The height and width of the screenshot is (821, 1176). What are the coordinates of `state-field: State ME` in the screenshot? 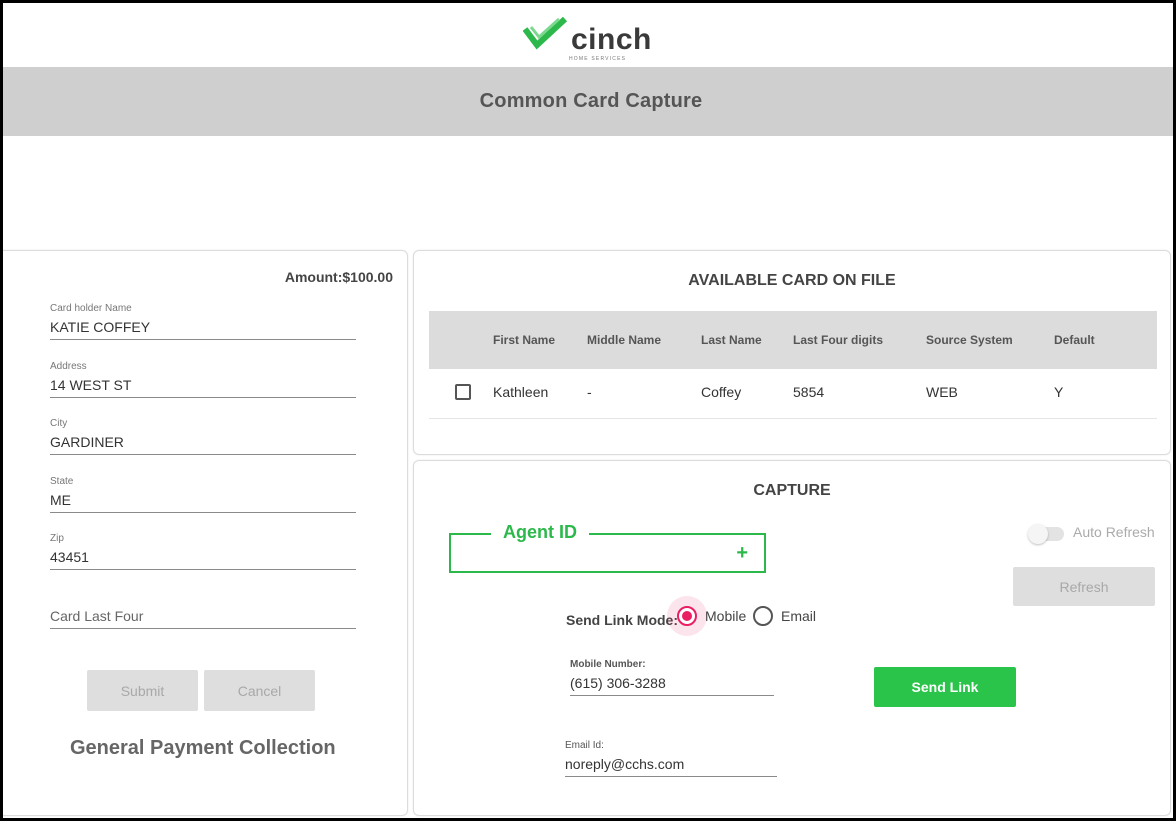 It's located at (203, 494).